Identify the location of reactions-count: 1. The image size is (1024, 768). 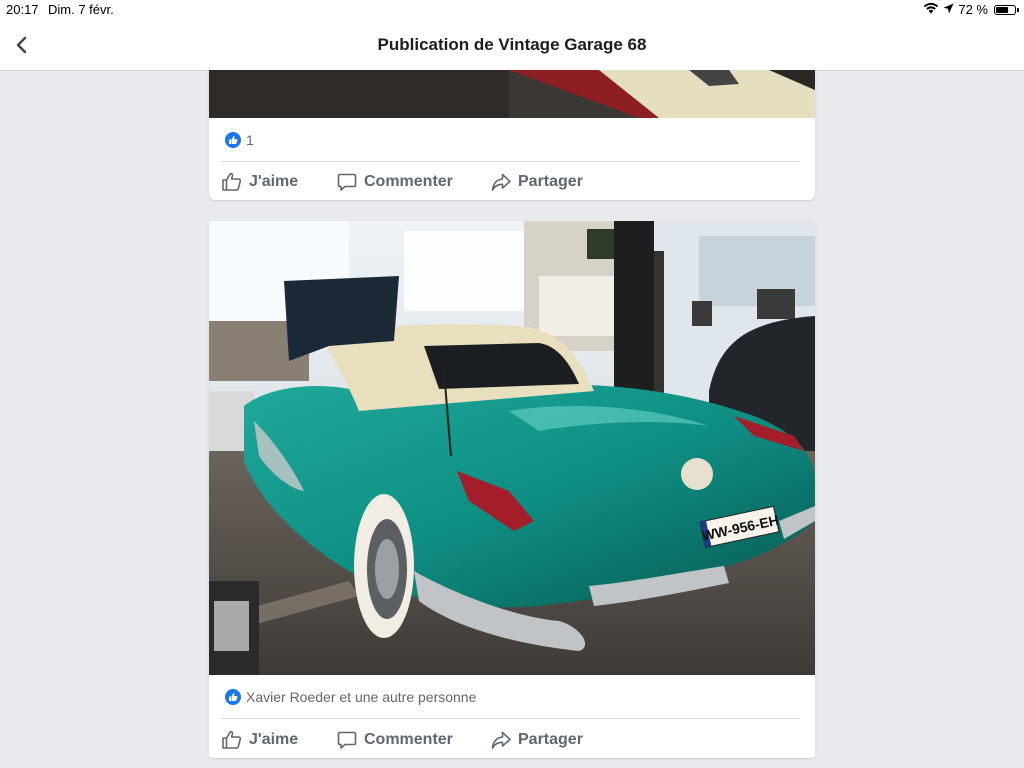
(250, 140).